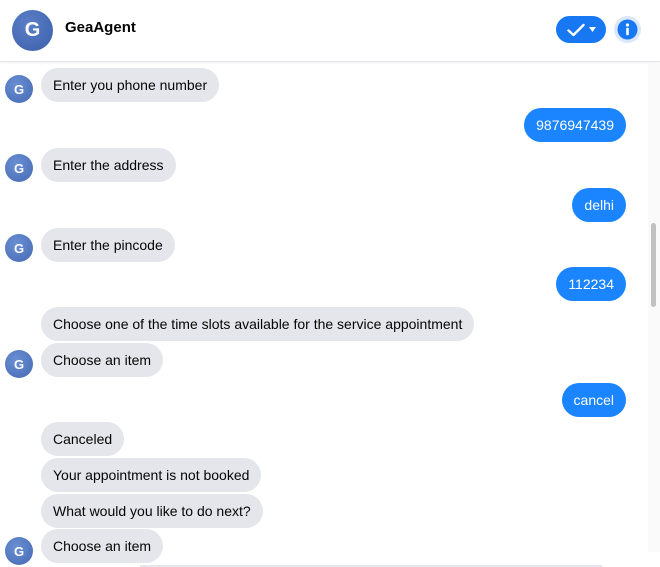 The height and width of the screenshot is (567, 660). I want to click on bot-message: Enter you phone number, so click(130, 85).